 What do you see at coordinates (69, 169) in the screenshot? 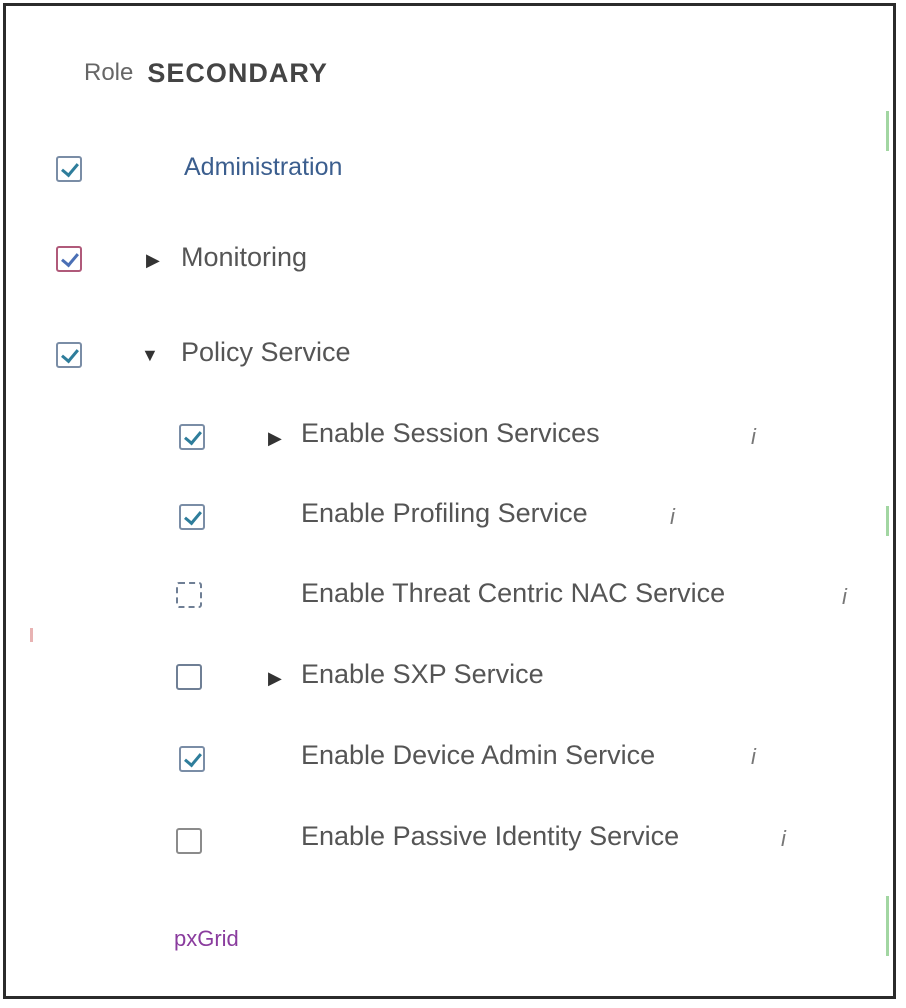
I see `administration-checkbox` at bounding box center [69, 169].